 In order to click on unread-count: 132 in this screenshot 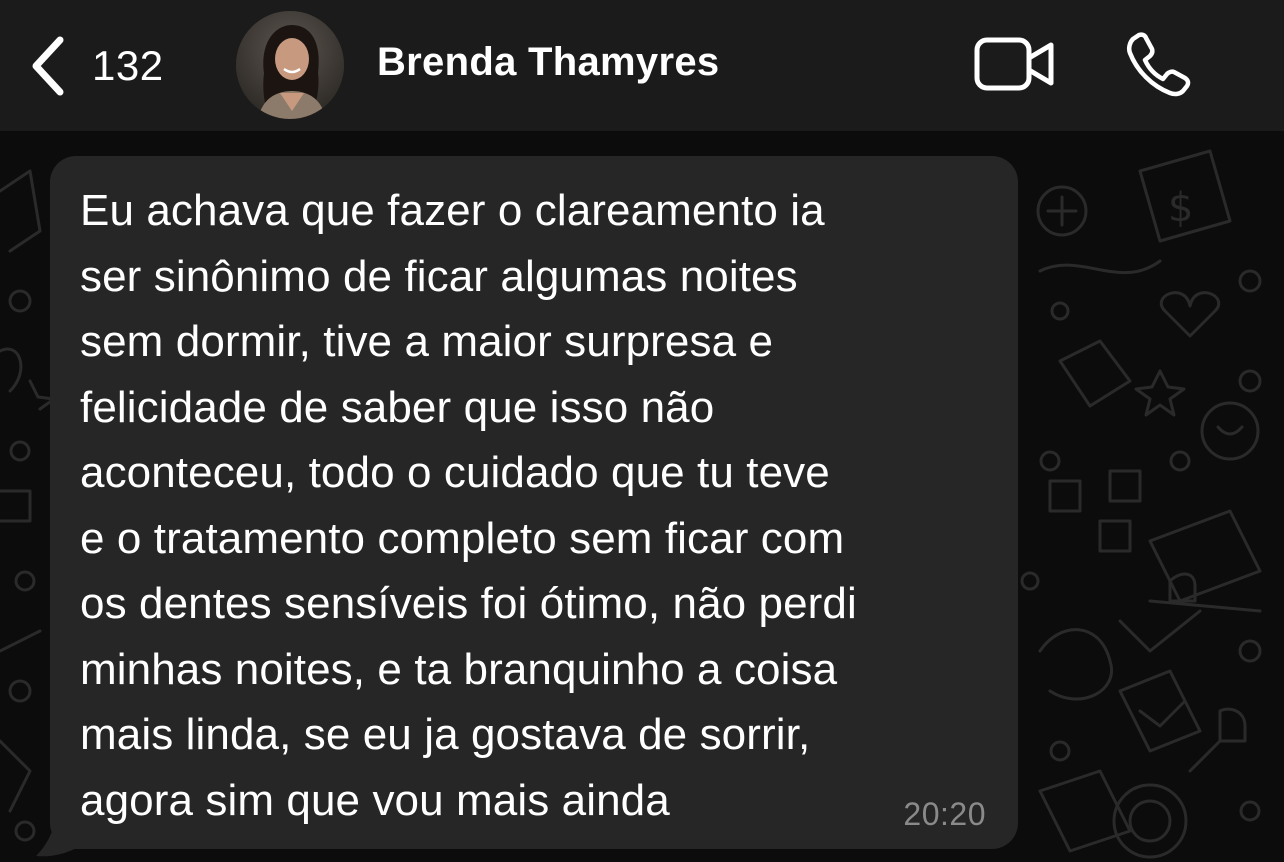, I will do `click(128, 65)`.